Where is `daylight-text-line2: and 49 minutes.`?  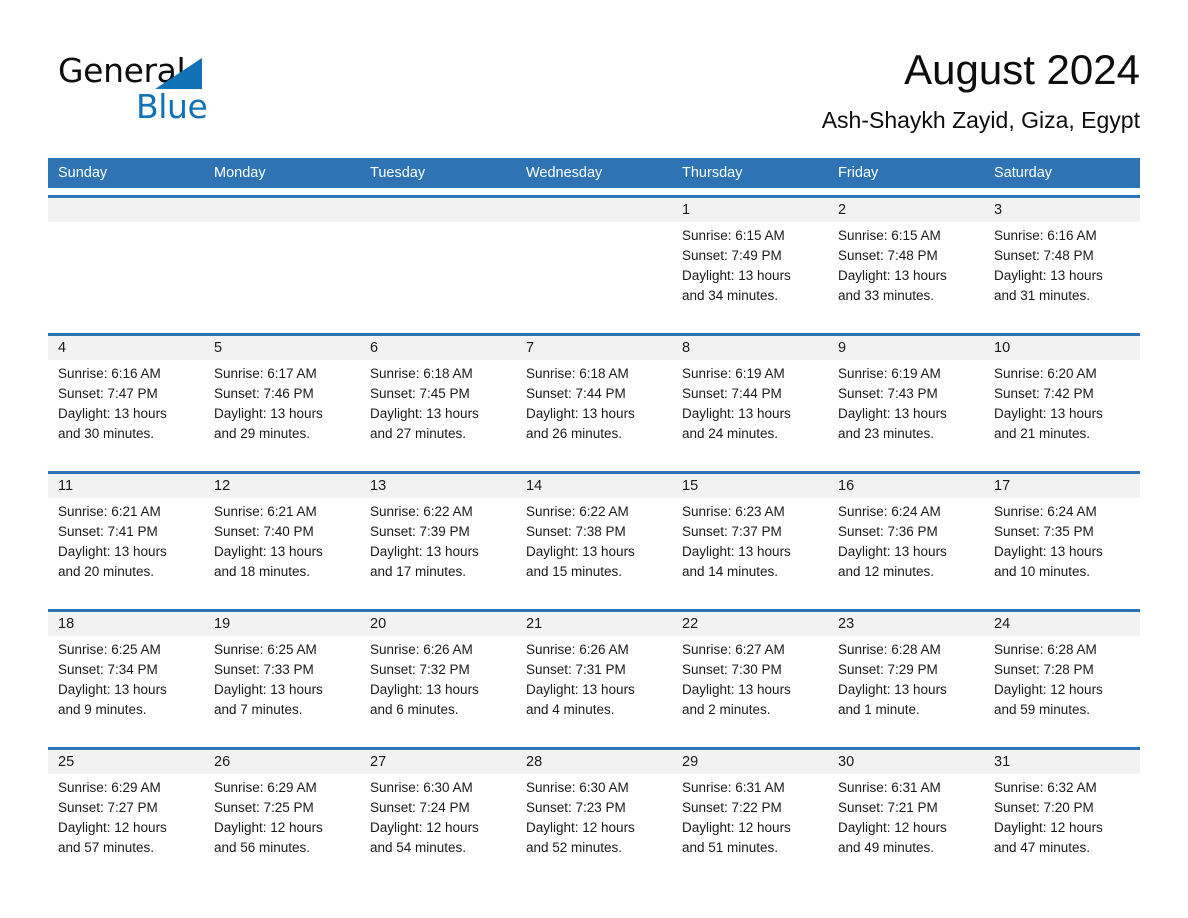 daylight-text-line2: and 49 minutes. is located at coordinates (886, 847).